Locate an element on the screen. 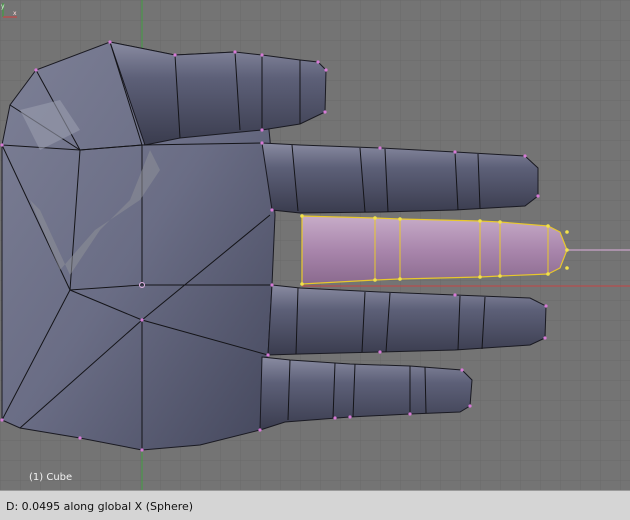 Image resolution: width=630 pixels, height=520 pixels. svg-text: y is located at coordinates (3, 6).